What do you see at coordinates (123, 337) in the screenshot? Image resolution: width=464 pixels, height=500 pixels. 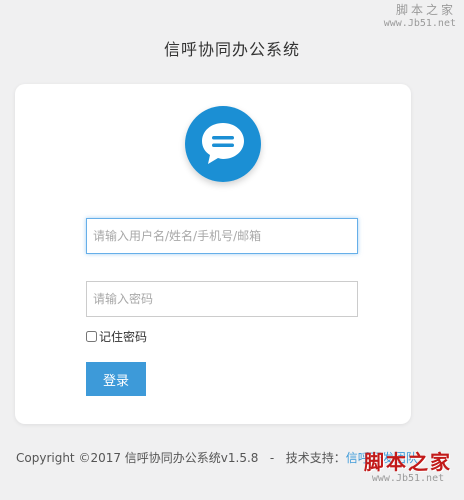 I see `remember-password-label: 记住密码` at bounding box center [123, 337].